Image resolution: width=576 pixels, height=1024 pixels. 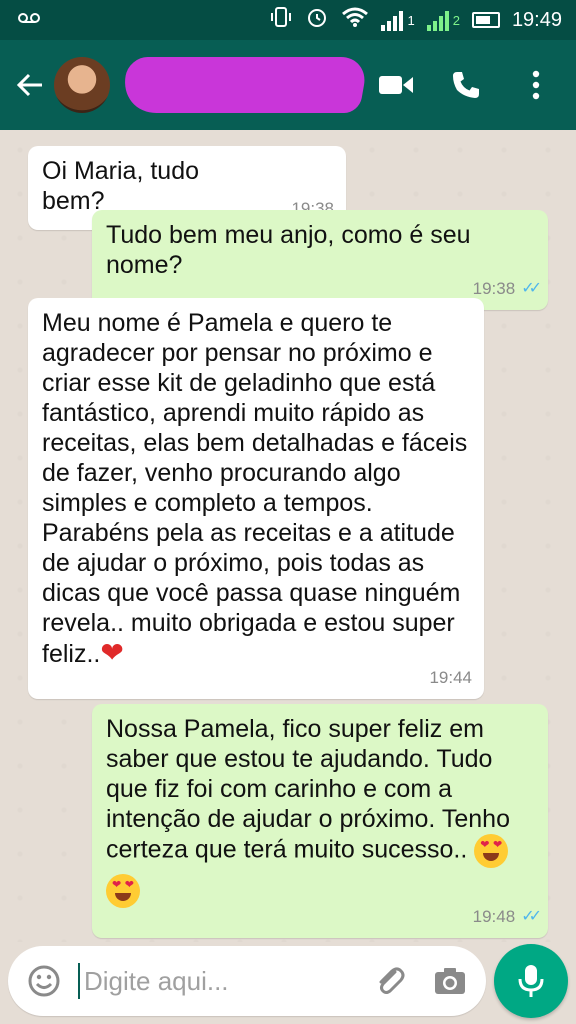 What do you see at coordinates (244, 85) in the screenshot?
I see `contact-name-redacted` at bounding box center [244, 85].